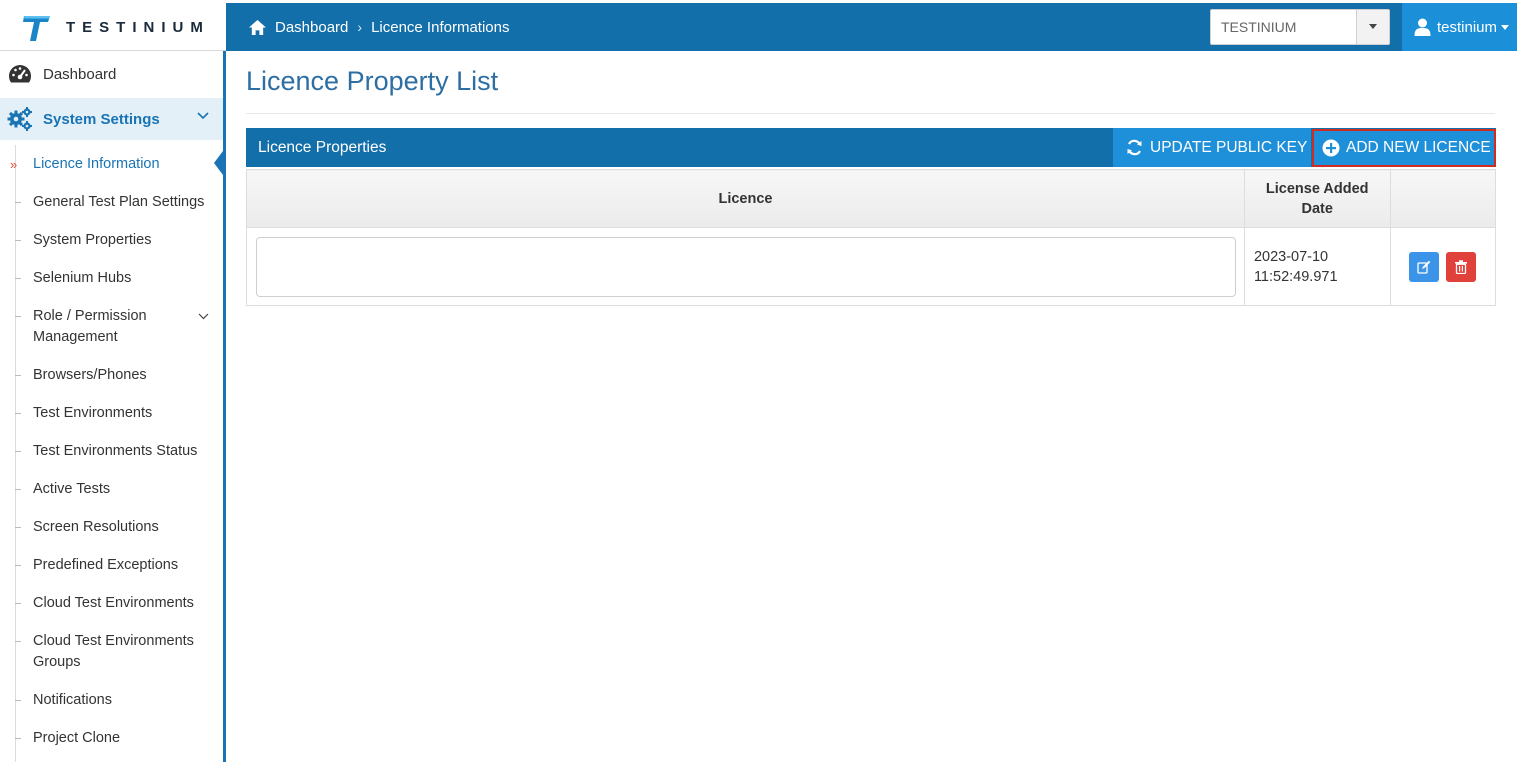  I want to click on add-new-licence-button: ADD NEW LICENCE, so click(1404, 148).